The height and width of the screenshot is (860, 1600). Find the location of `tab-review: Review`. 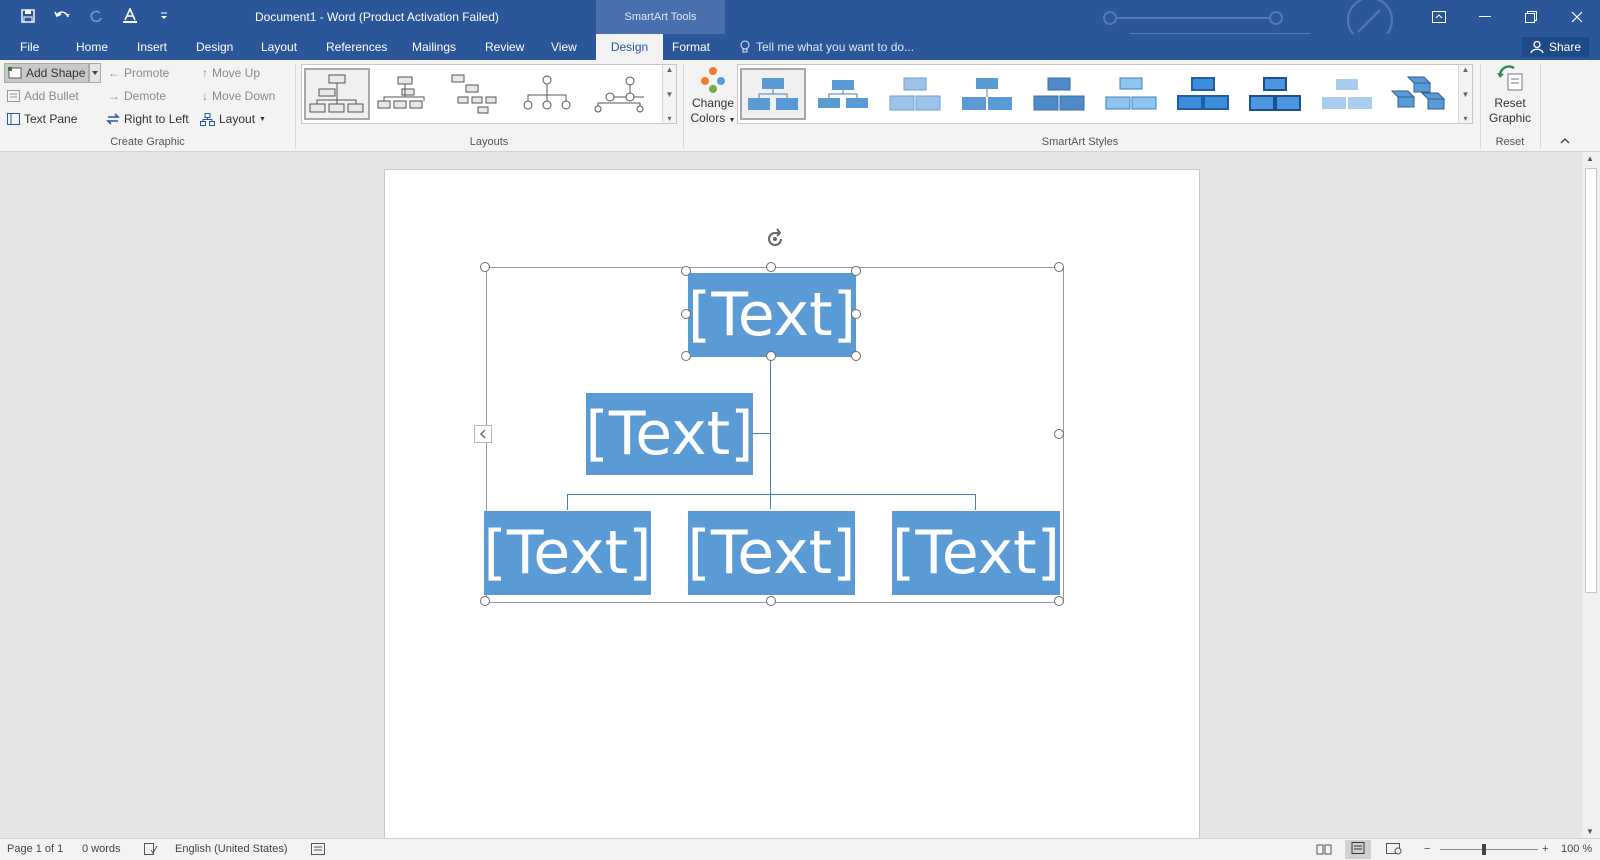

tab-review: Review is located at coordinates (504, 47).